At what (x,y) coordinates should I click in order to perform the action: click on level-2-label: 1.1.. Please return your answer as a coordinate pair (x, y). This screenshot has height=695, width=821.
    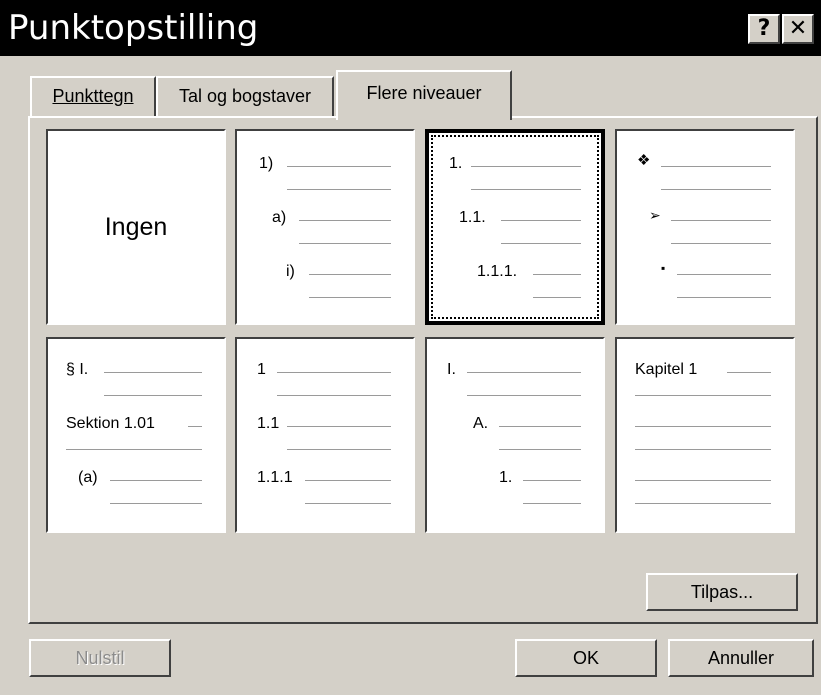
    Looking at the image, I should click on (472, 217).